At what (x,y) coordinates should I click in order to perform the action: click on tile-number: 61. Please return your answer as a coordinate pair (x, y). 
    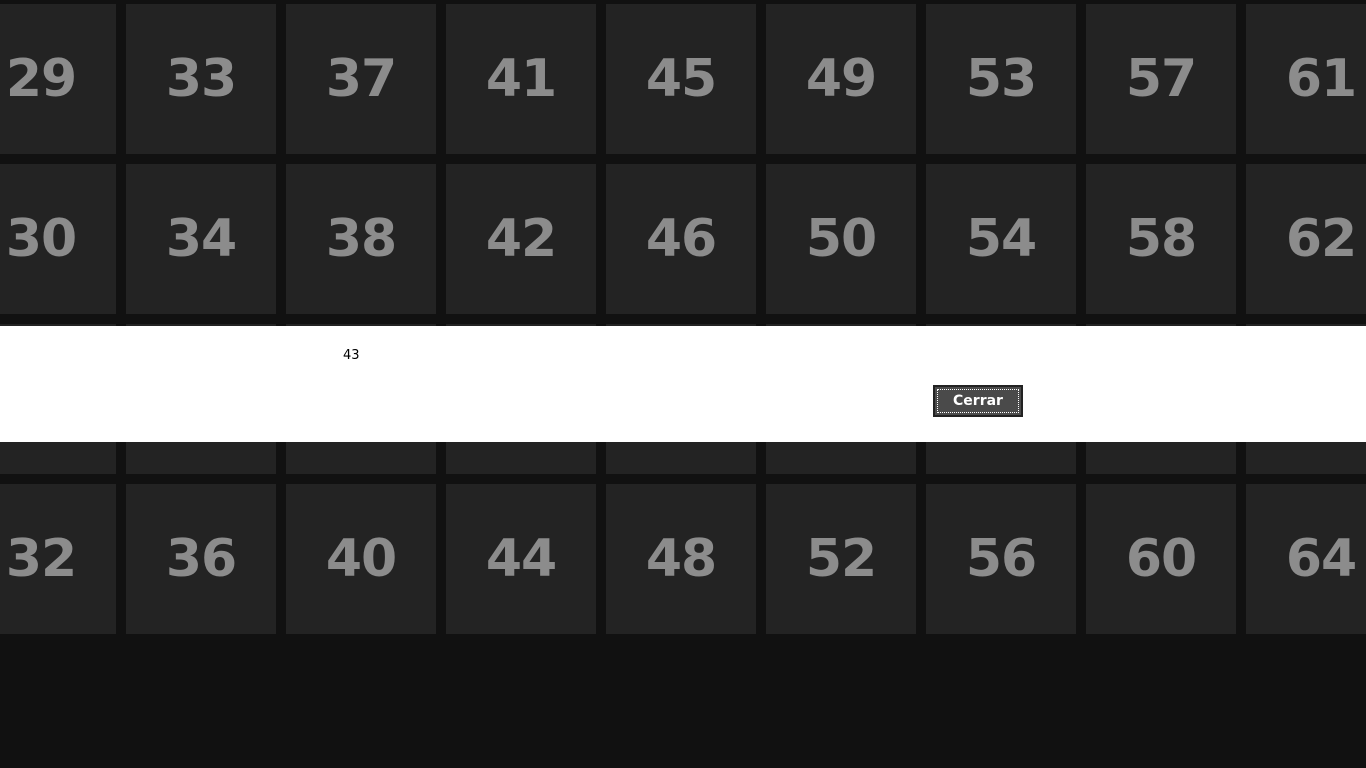
    Looking at the image, I should click on (1321, 79).